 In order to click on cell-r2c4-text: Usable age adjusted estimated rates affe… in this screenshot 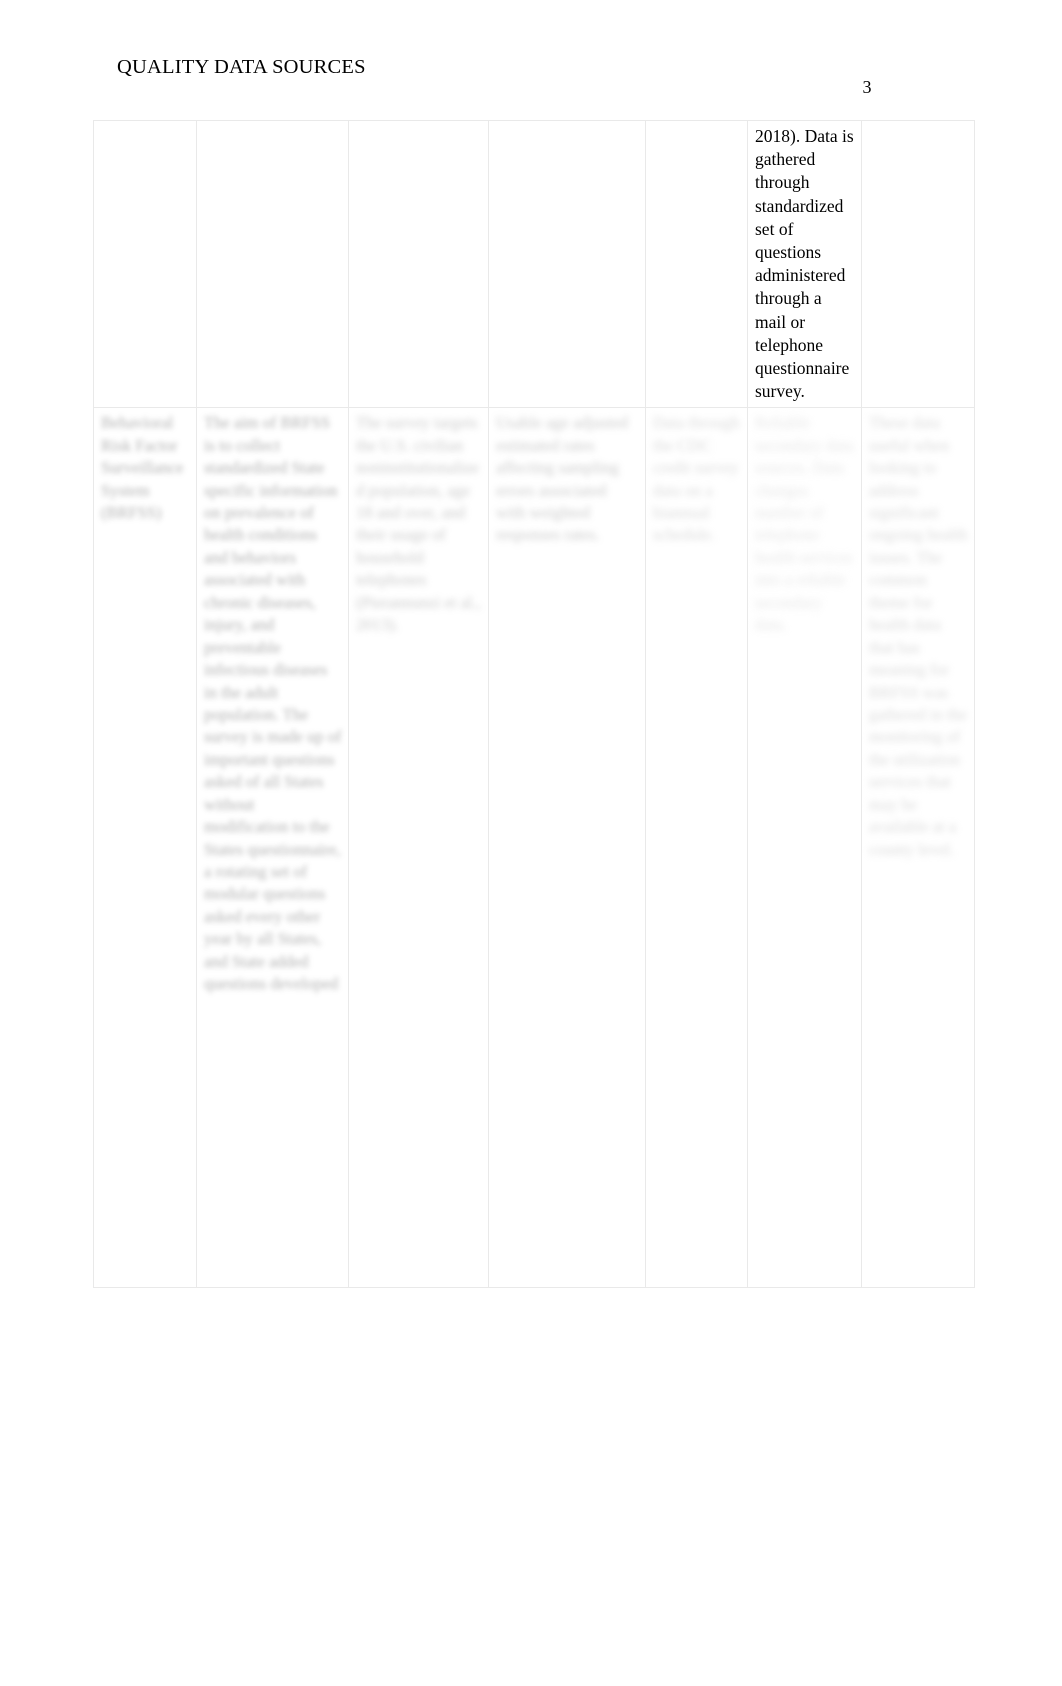, I will do `click(562, 479)`.